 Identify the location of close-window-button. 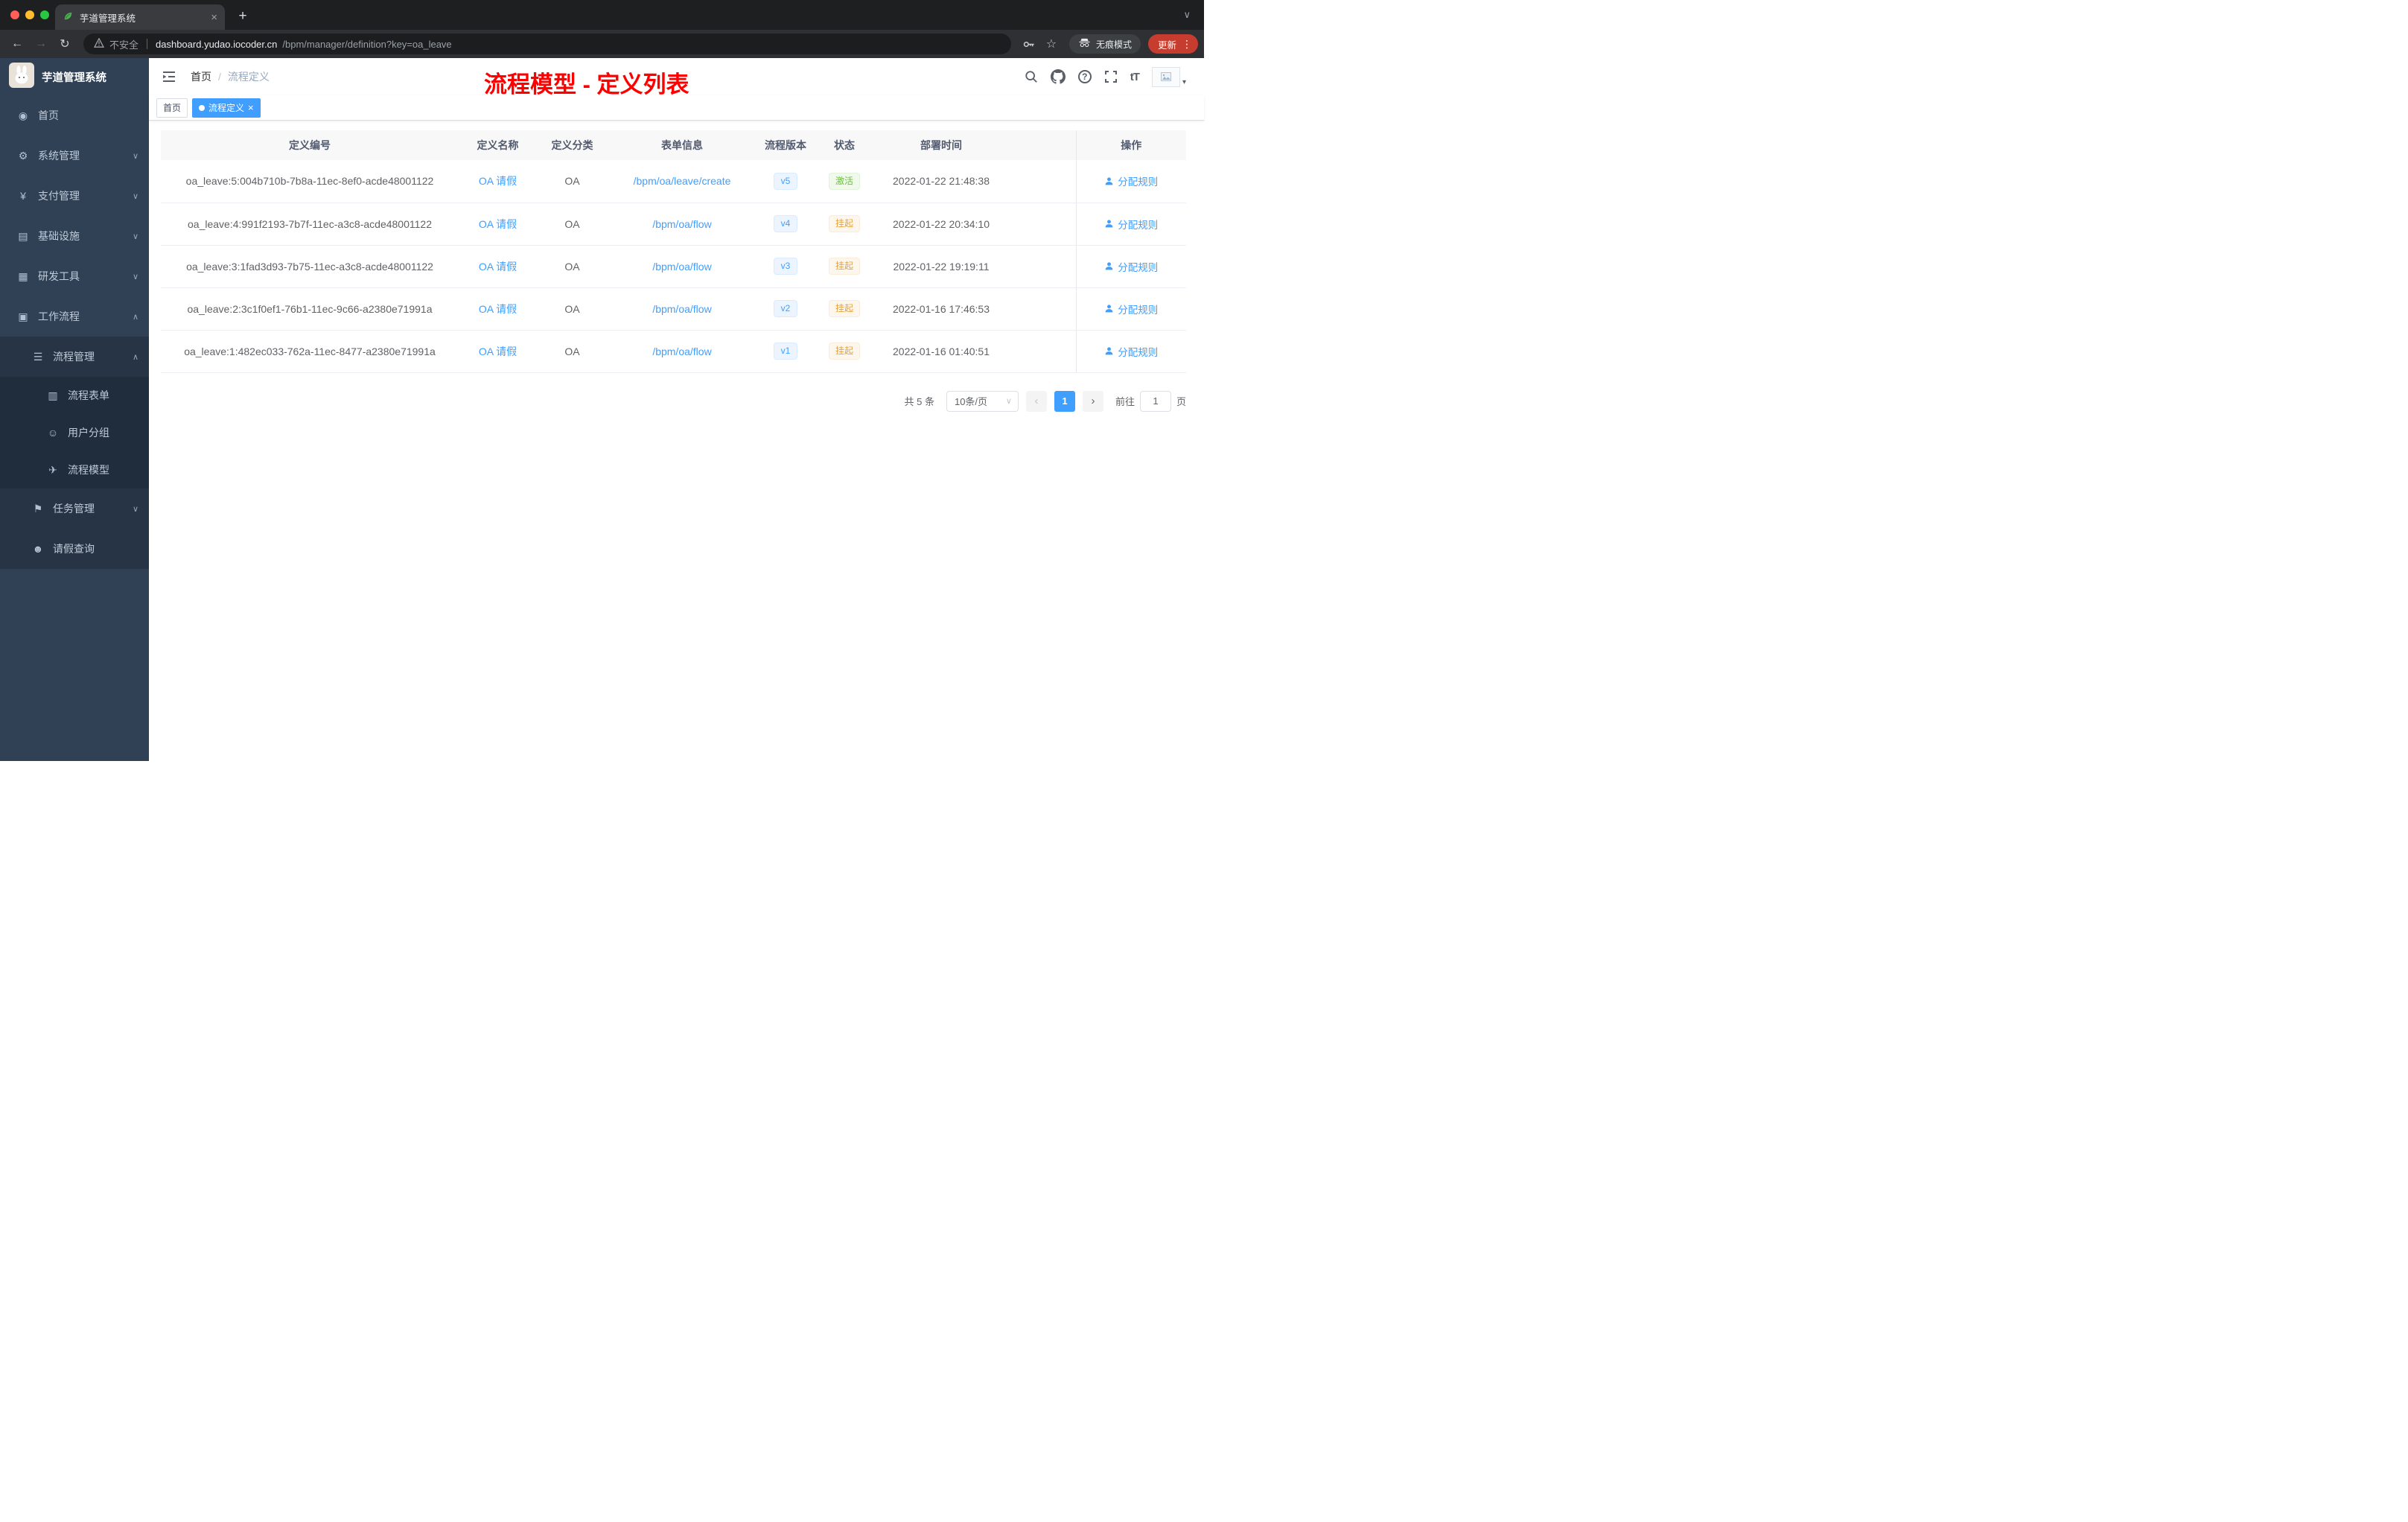
(14, 14).